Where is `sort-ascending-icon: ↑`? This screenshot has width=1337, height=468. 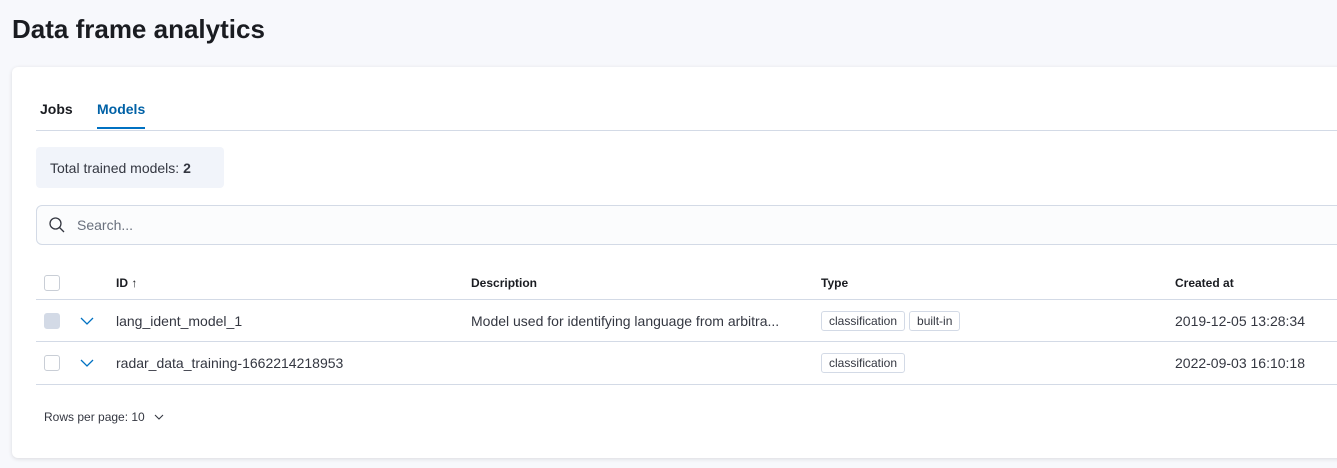 sort-ascending-icon: ↑ is located at coordinates (134, 283).